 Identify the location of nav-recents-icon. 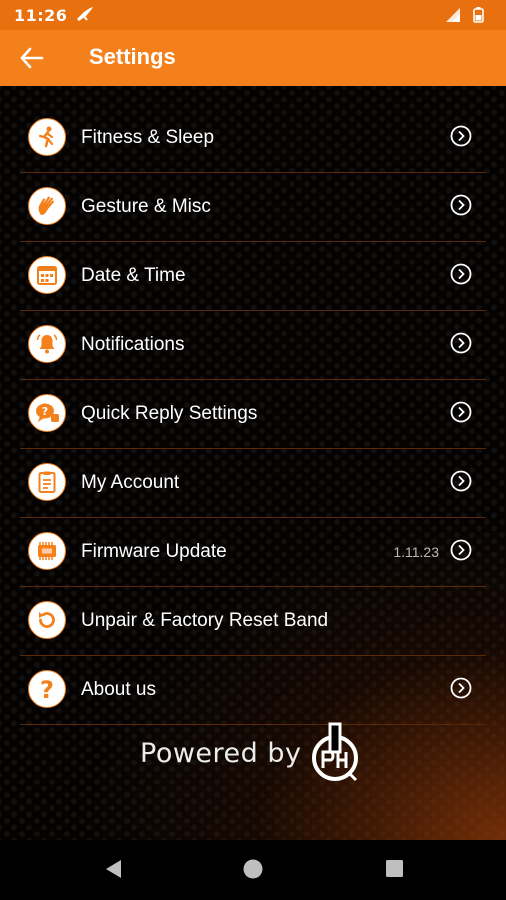
(394, 868).